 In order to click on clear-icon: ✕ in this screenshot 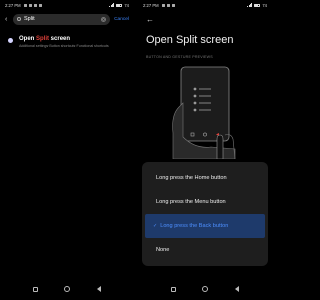, I will do `click(104, 19)`.